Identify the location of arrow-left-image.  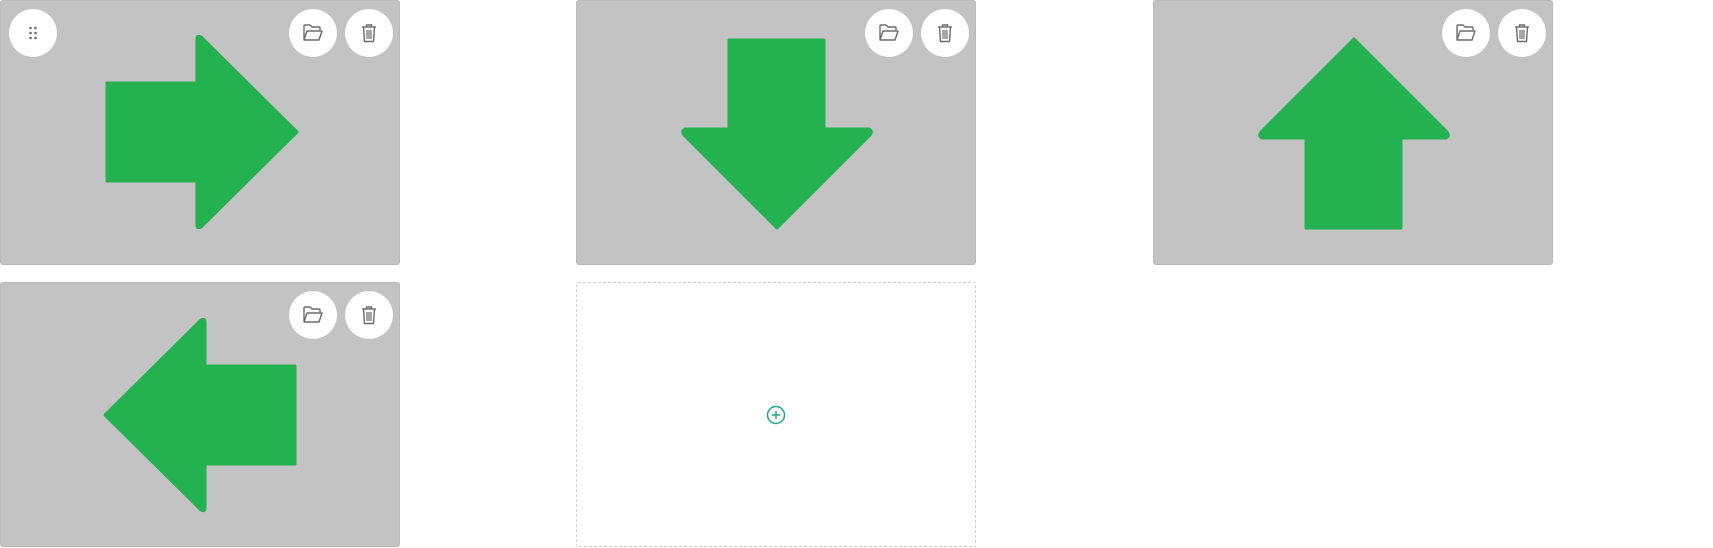
(200, 415).